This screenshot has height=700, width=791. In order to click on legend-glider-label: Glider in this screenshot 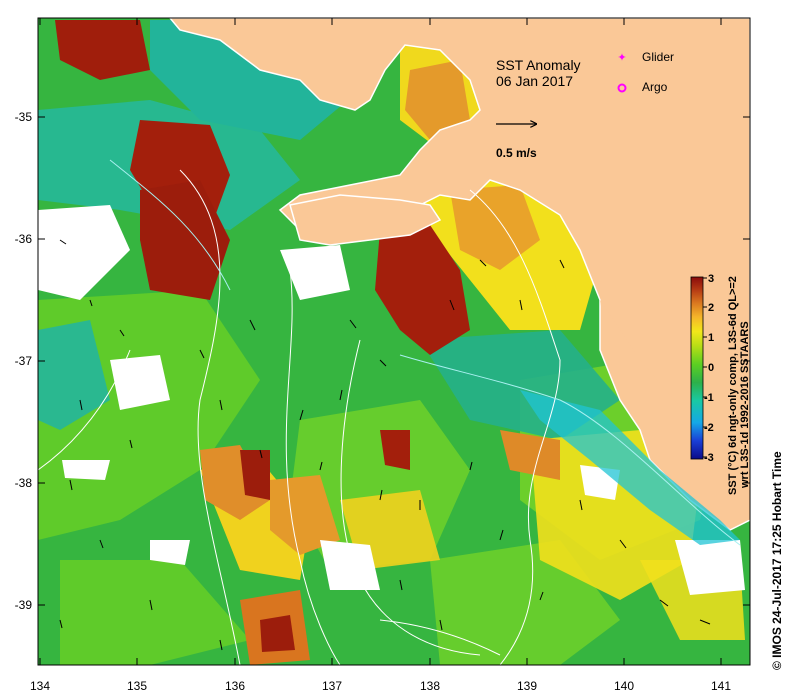, I will do `click(658, 57)`.